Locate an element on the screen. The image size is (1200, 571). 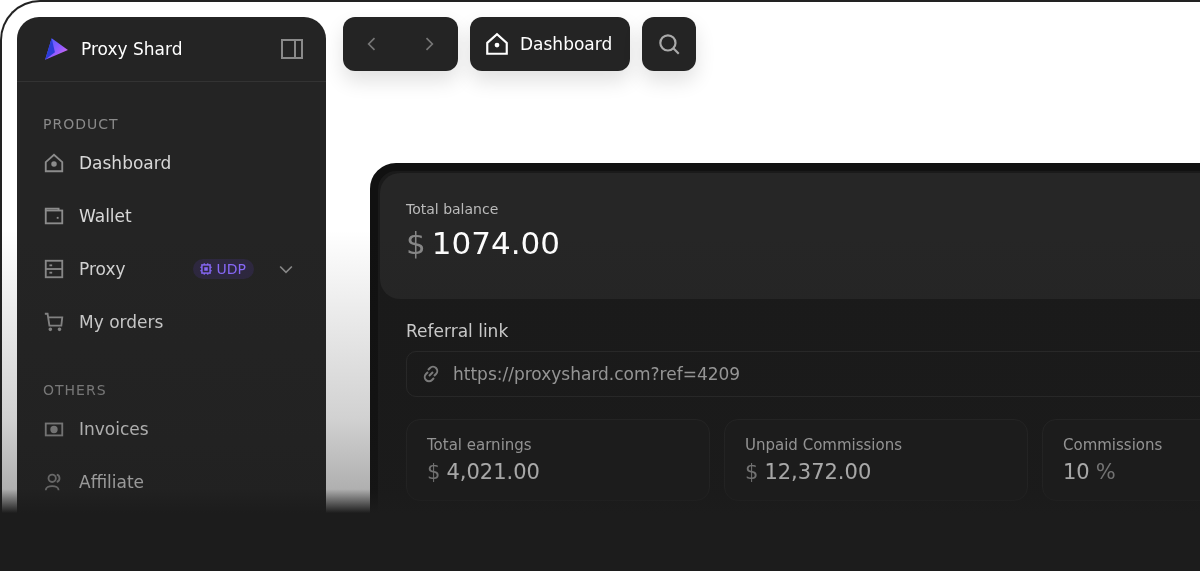
referral-link-field: https://proxyshard.com?ref=4209 is located at coordinates (803, 374).